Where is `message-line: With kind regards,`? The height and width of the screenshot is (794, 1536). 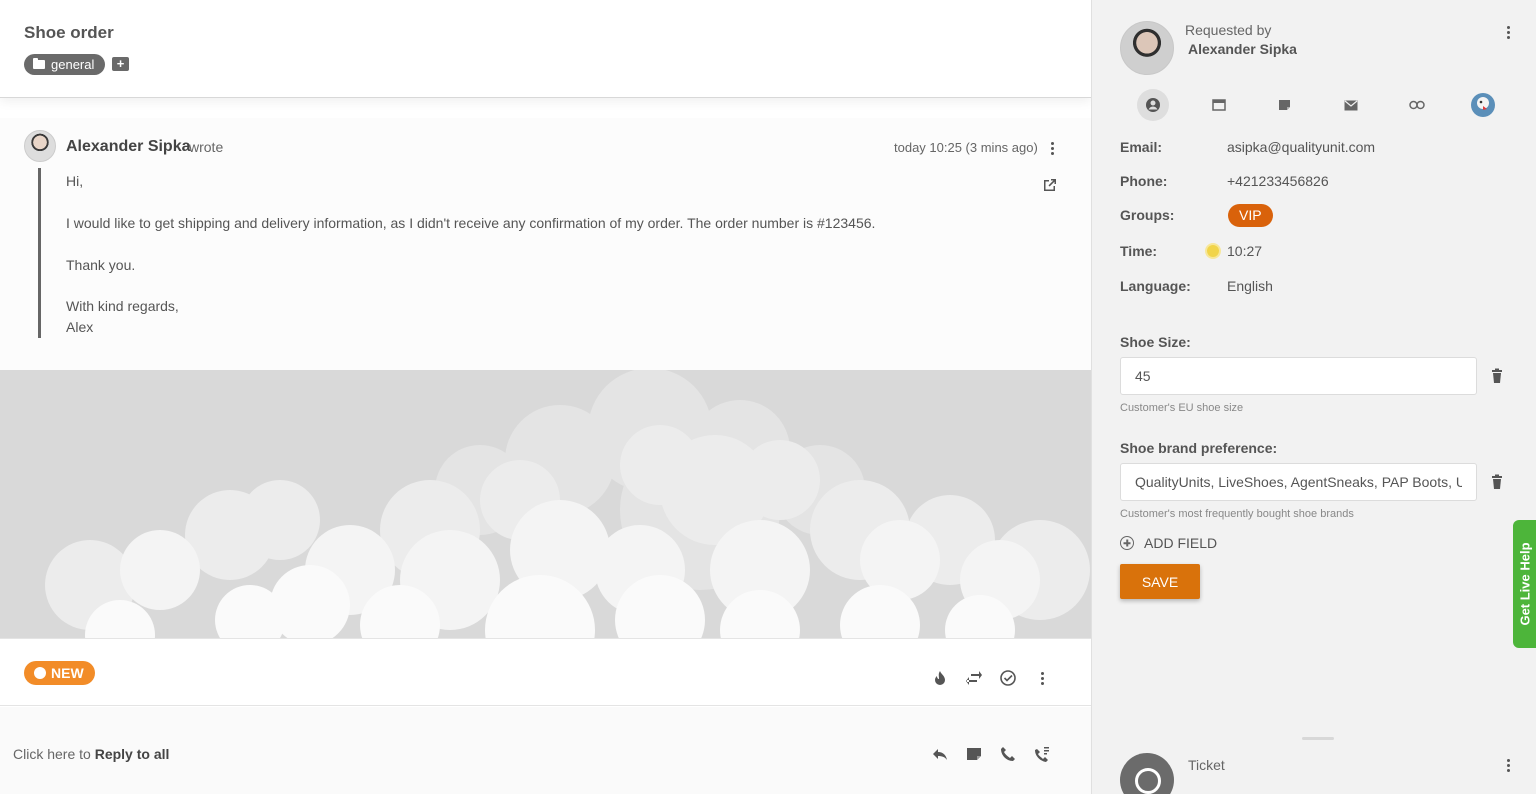
message-line: With kind regards, is located at coordinates (122, 306).